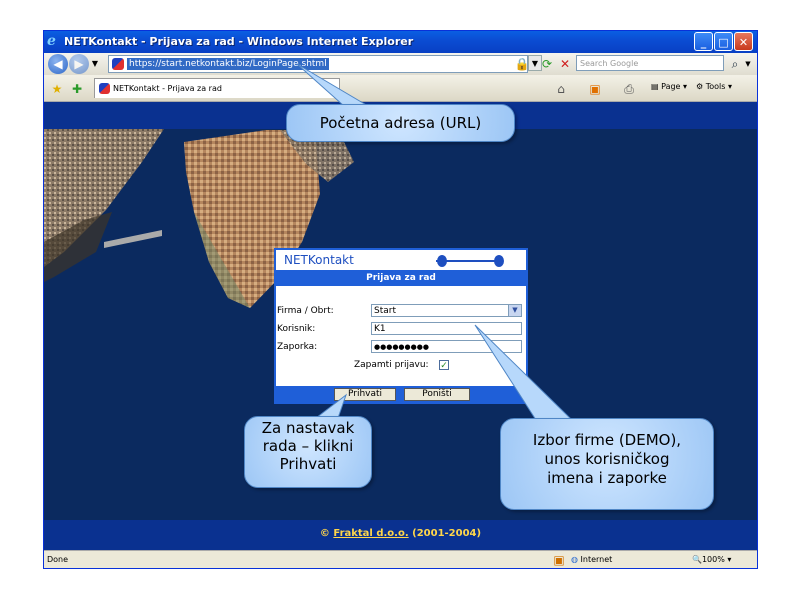  I want to click on continue-callout: Za nastavak rada – klikni Prihvati, so click(308, 452).